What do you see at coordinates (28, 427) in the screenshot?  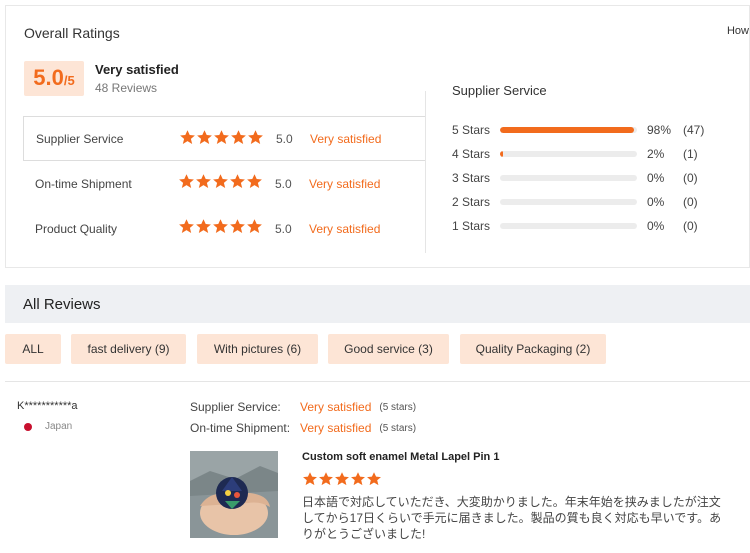 I see `japan-flag-icon` at bounding box center [28, 427].